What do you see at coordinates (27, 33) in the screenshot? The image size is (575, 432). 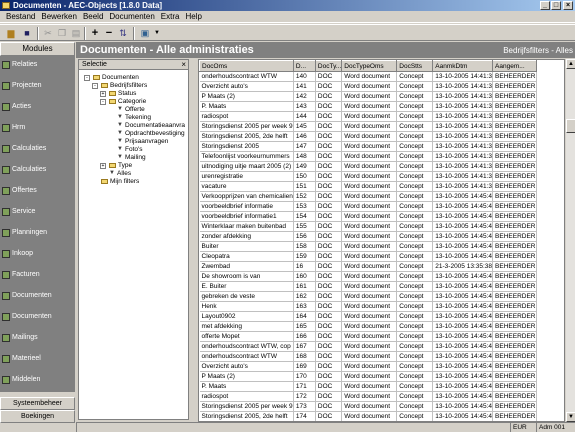 I see `save-icon: ■` at bounding box center [27, 33].